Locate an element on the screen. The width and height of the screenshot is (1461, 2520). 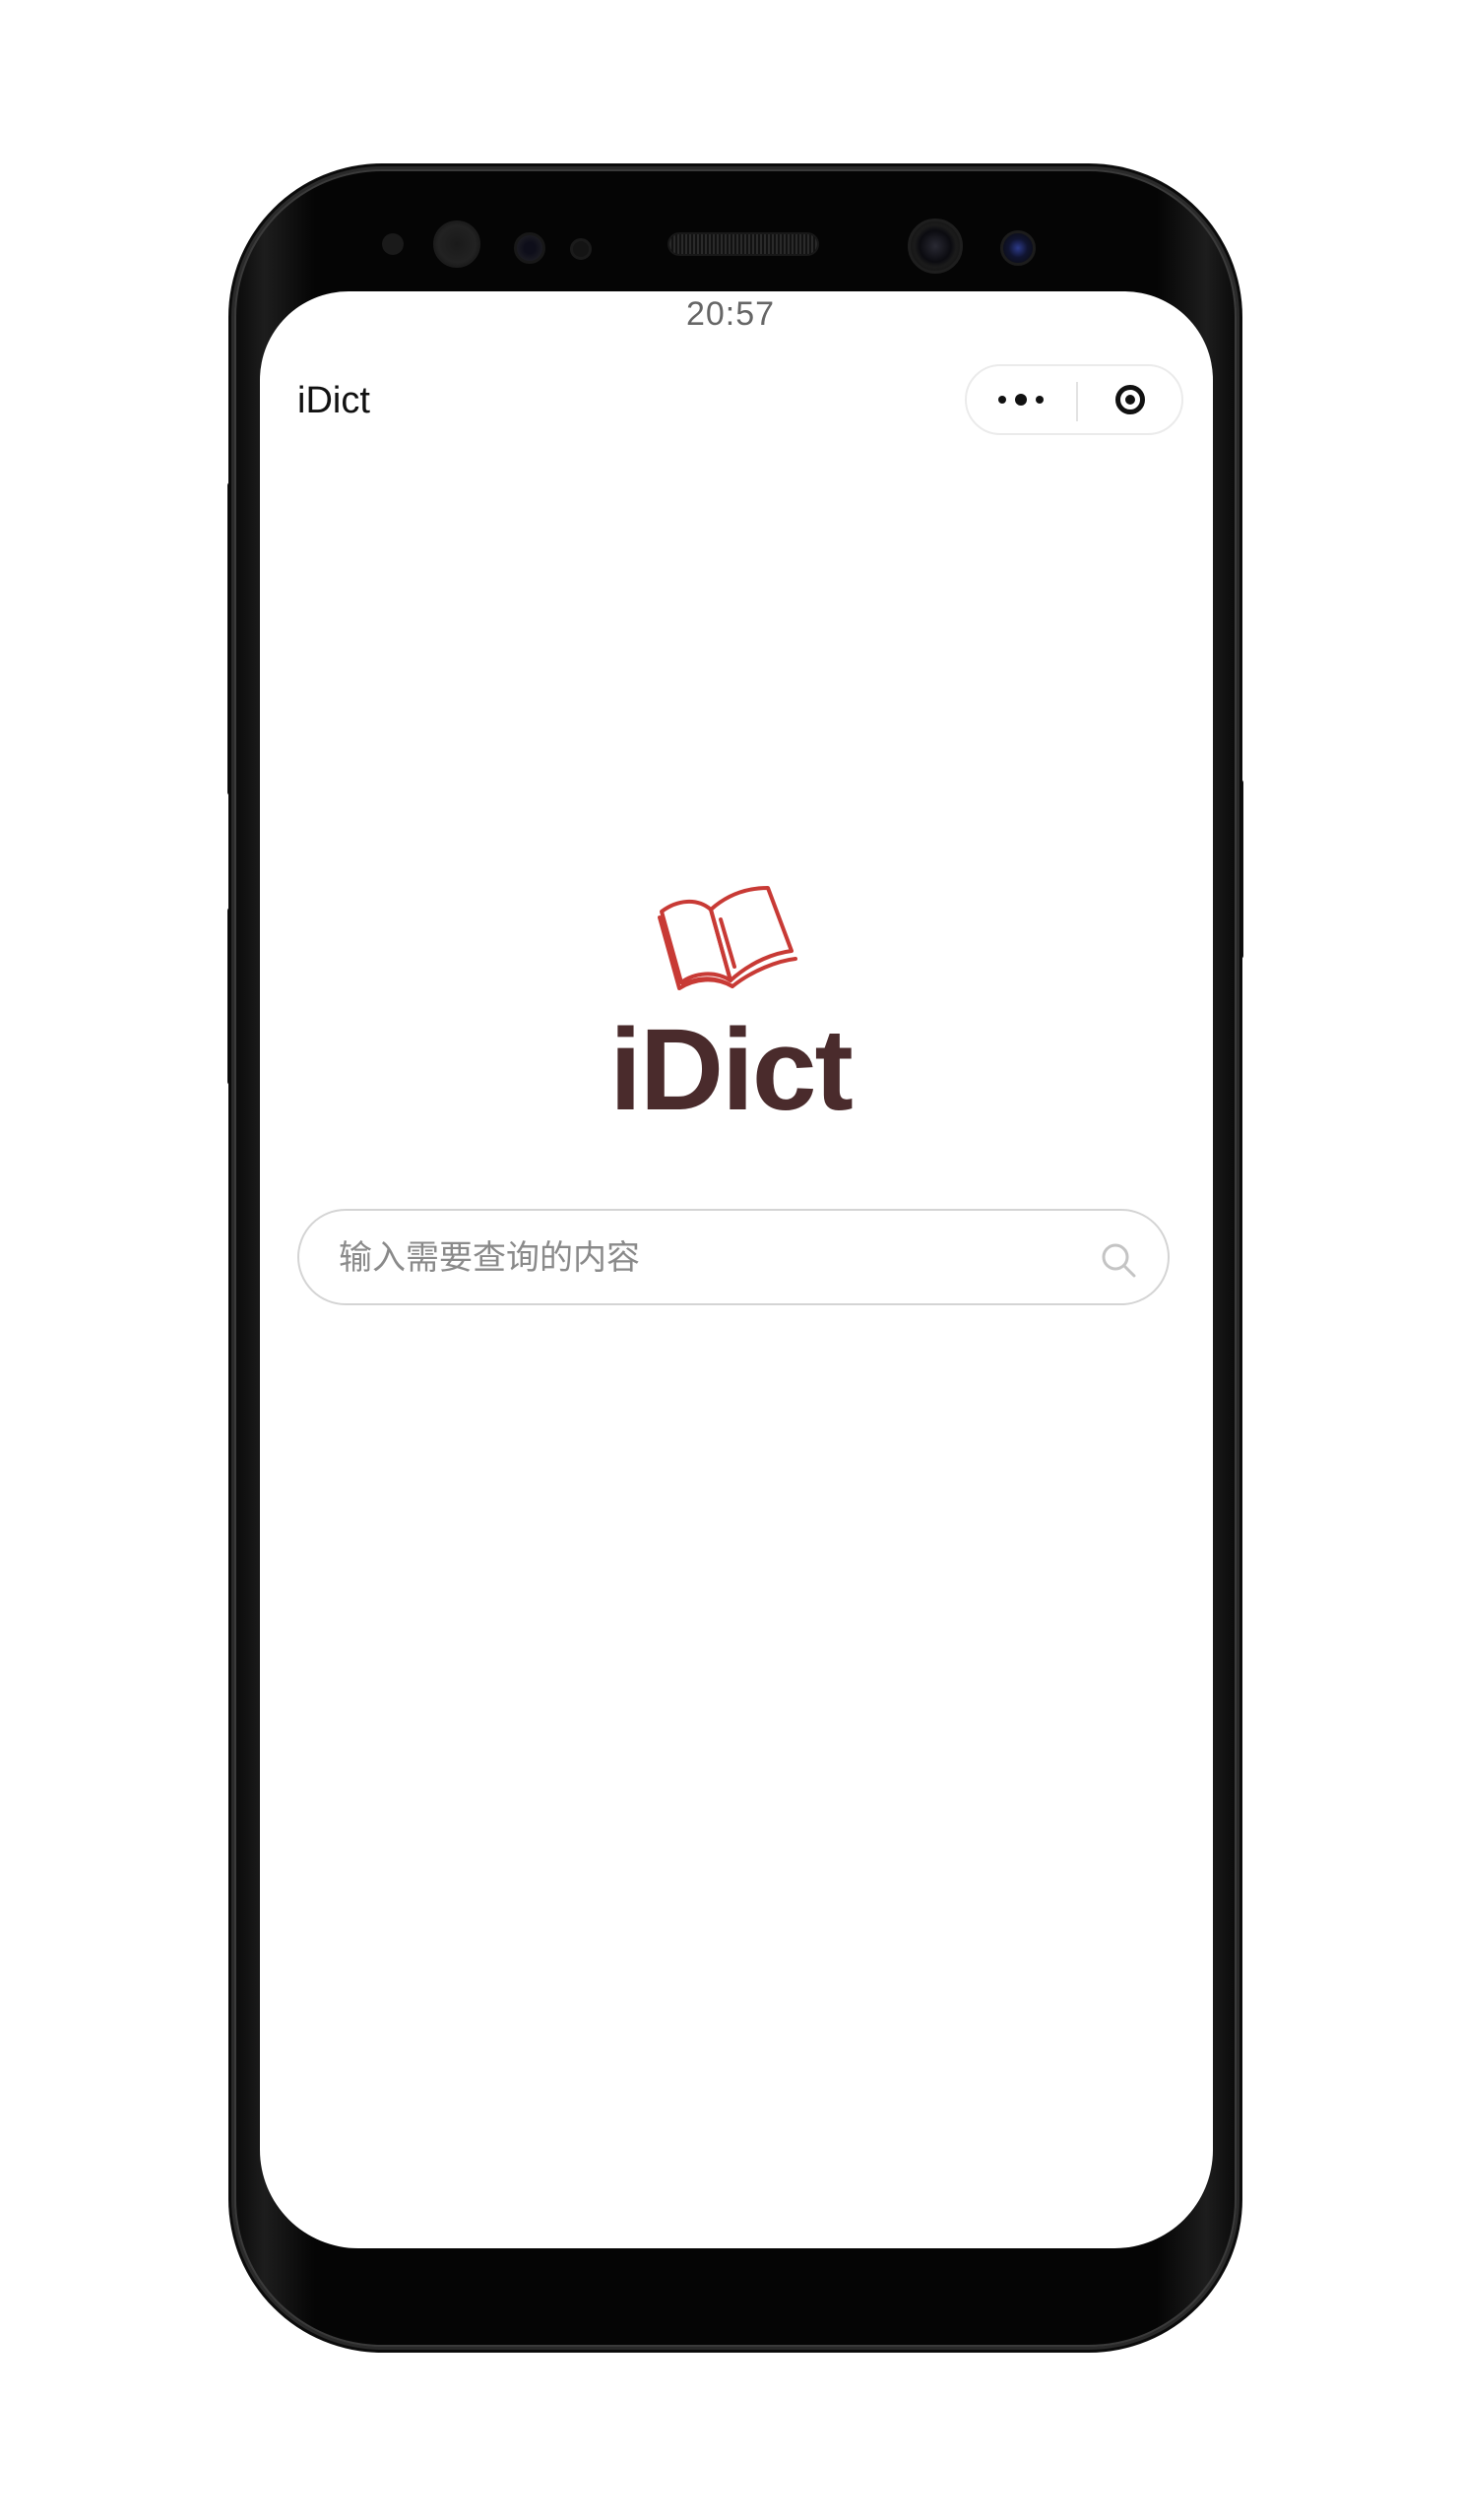
target-circle-icon is located at coordinates (1130, 399).